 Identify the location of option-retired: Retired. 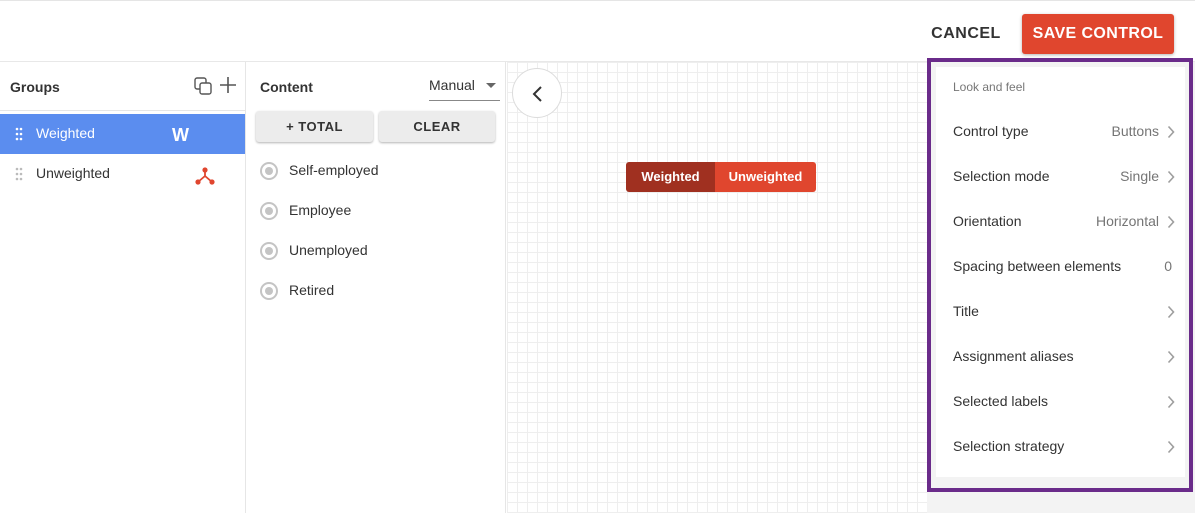
(375, 291).